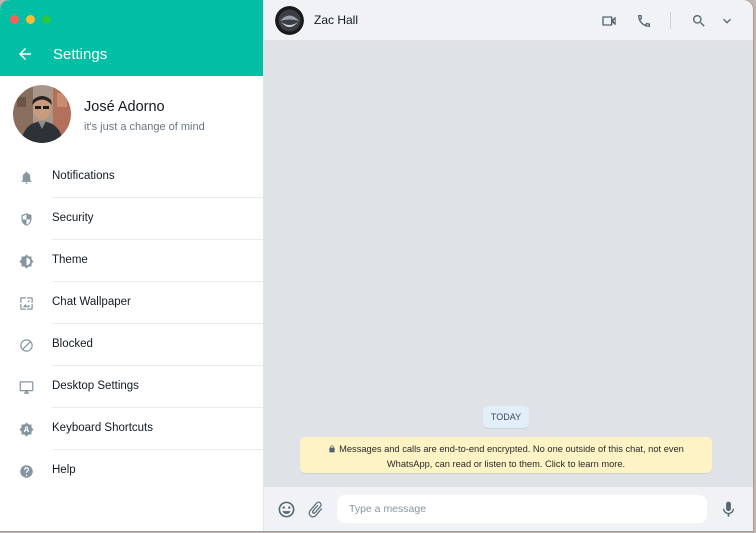  I want to click on blocked-icon, so click(26, 345).